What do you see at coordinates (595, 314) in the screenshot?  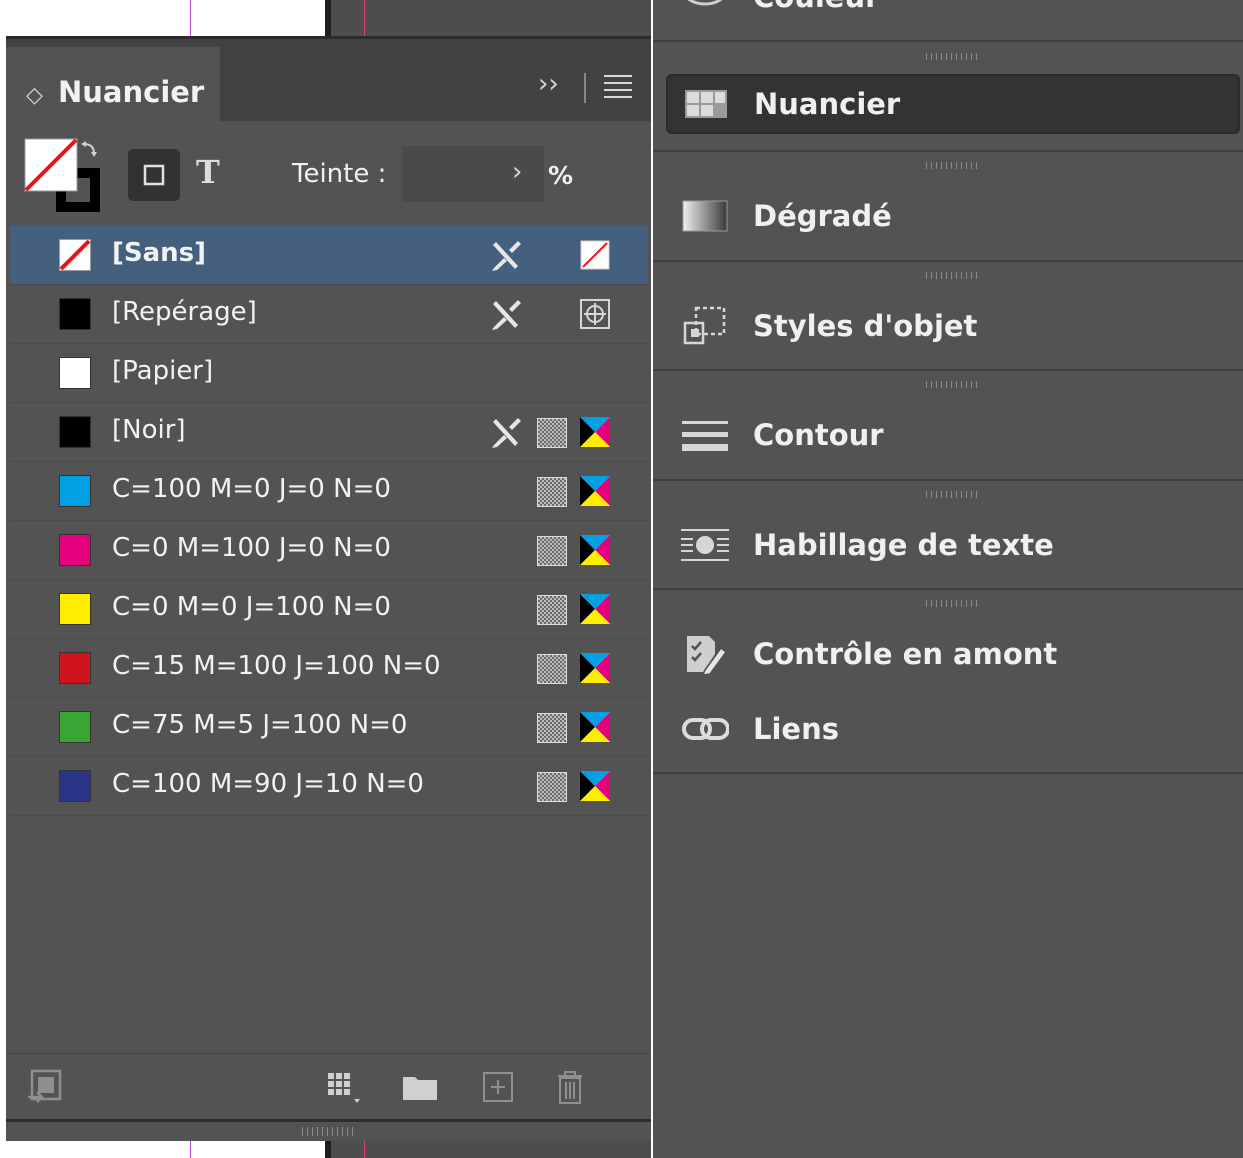 I see `registration-mode-icon` at bounding box center [595, 314].